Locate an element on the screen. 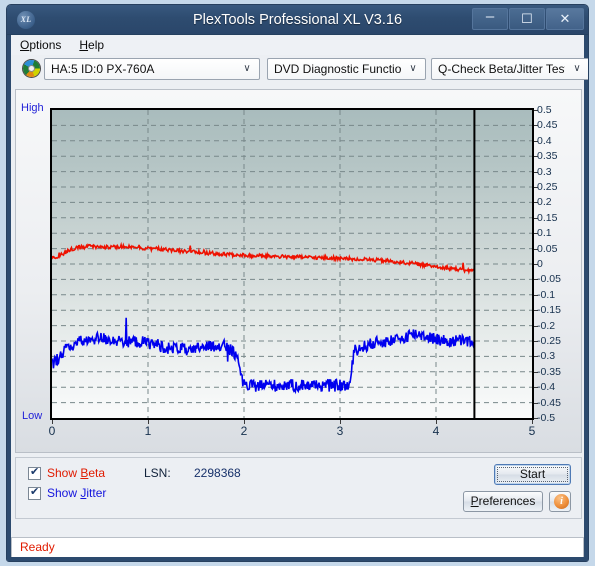 Image resolution: width=595 pixels, height=566 pixels. y-tick-label: 0.2 is located at coordinates (544, 202).